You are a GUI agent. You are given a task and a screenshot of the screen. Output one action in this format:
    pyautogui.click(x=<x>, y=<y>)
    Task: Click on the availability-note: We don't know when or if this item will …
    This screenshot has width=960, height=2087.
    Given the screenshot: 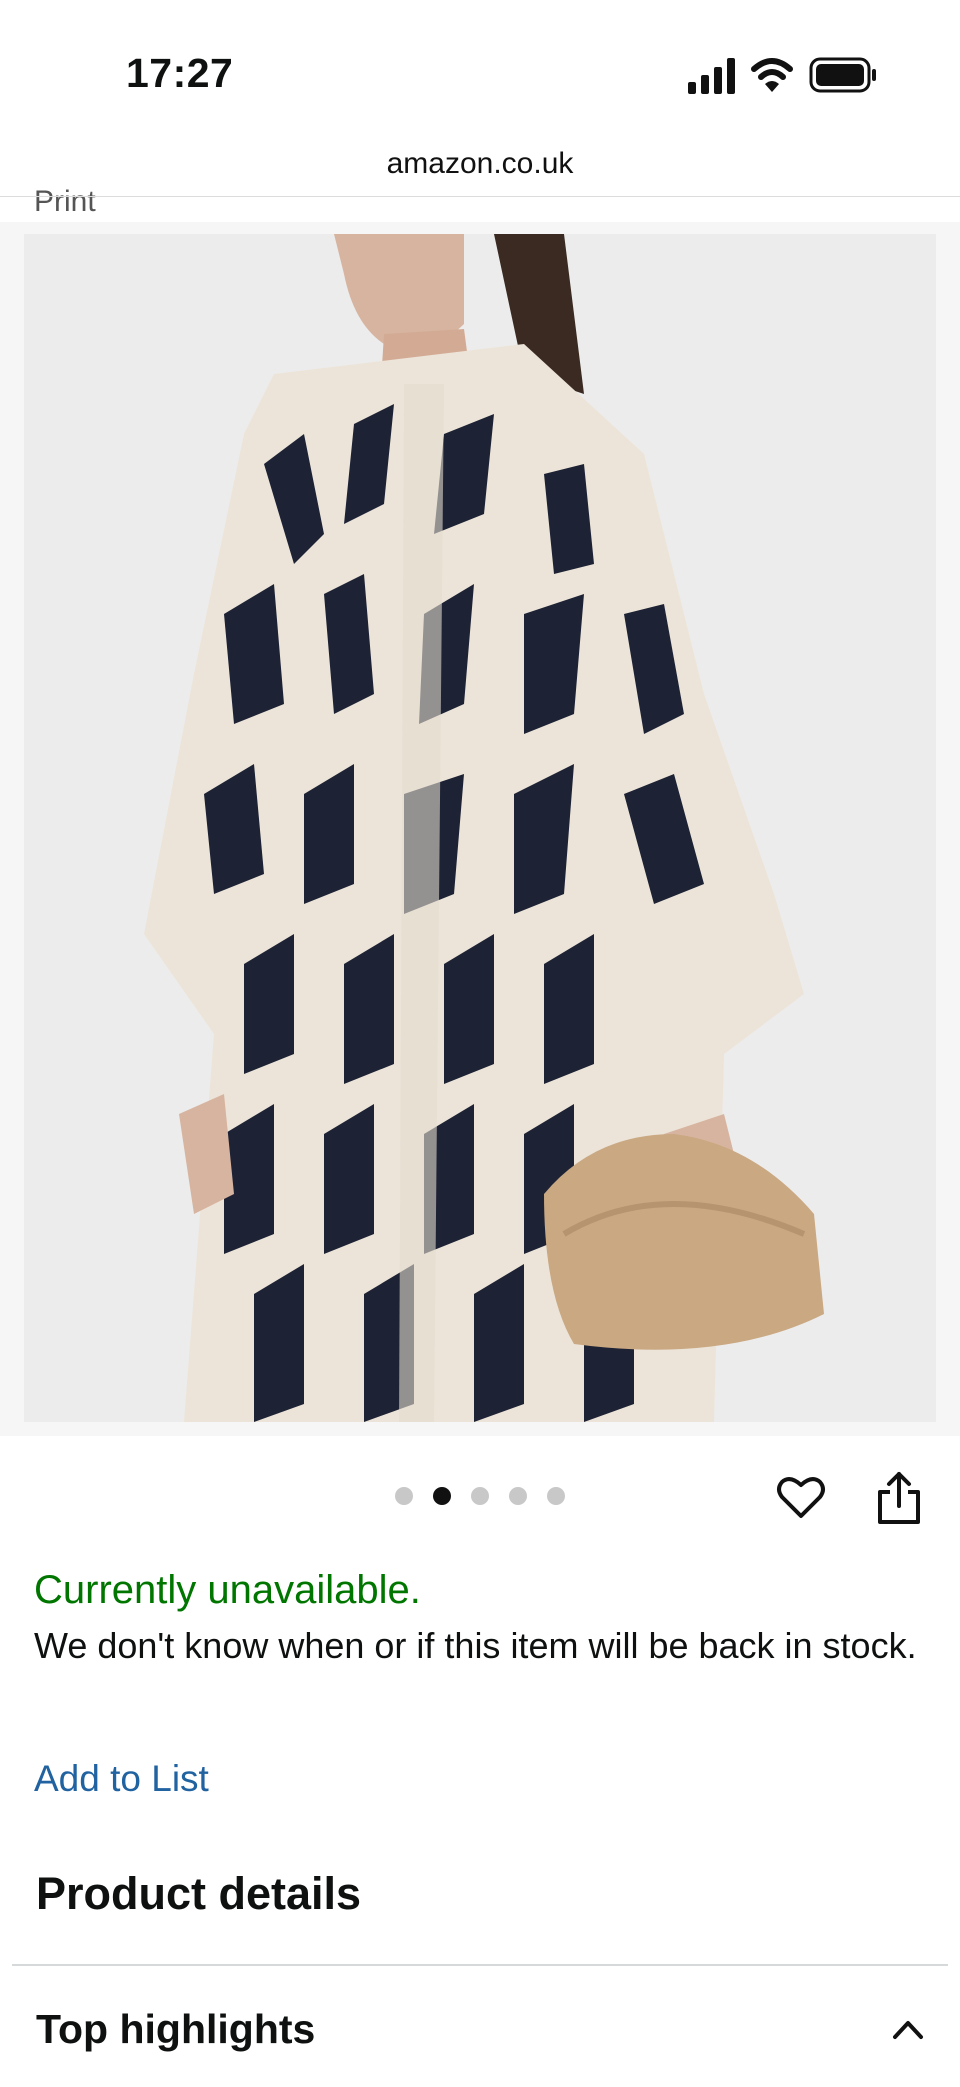 What is the action you would take?
    pyautogui.click(x=475, y=1645)
    